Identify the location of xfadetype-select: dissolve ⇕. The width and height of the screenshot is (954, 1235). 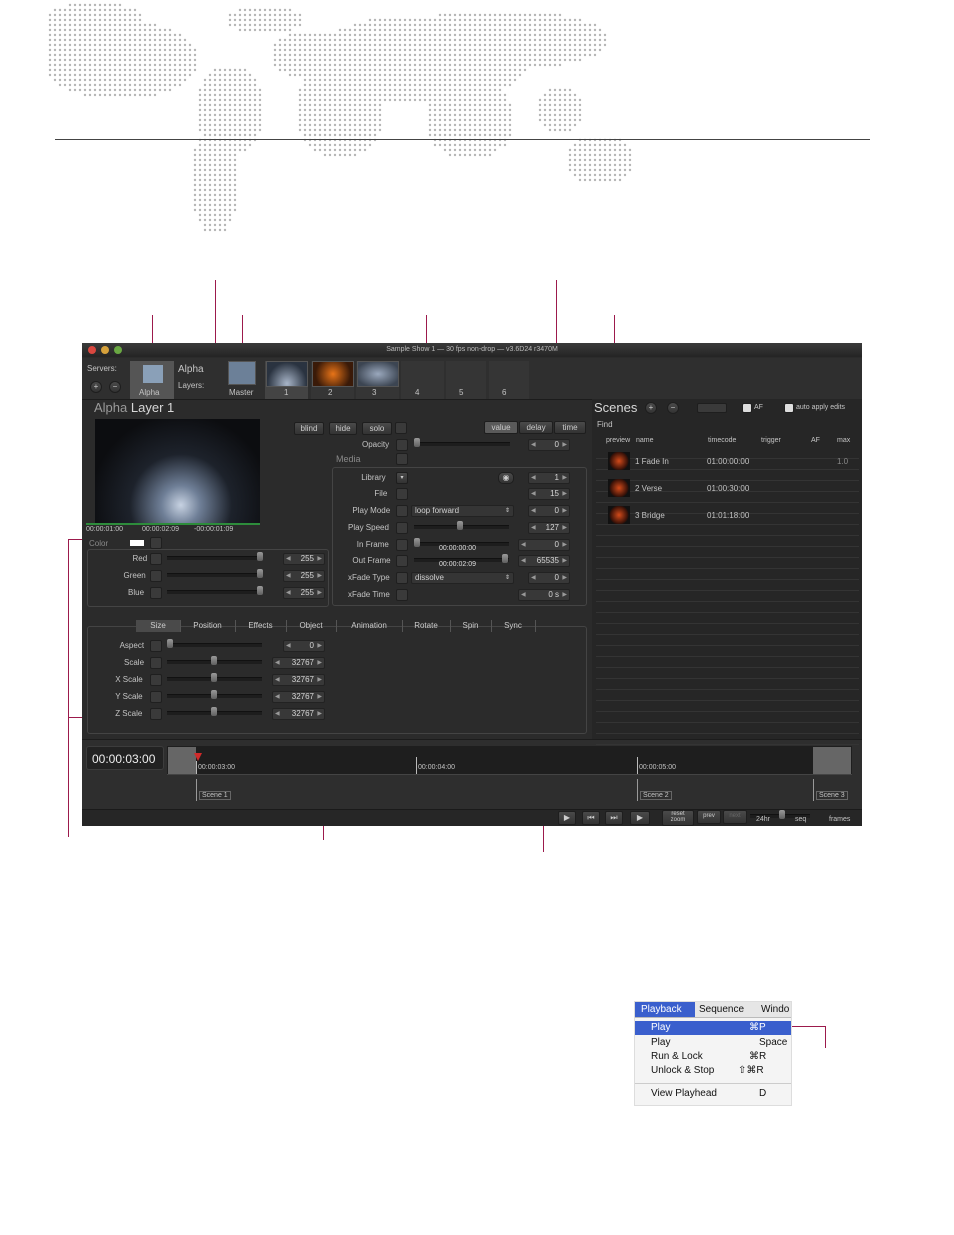
(462, 578).